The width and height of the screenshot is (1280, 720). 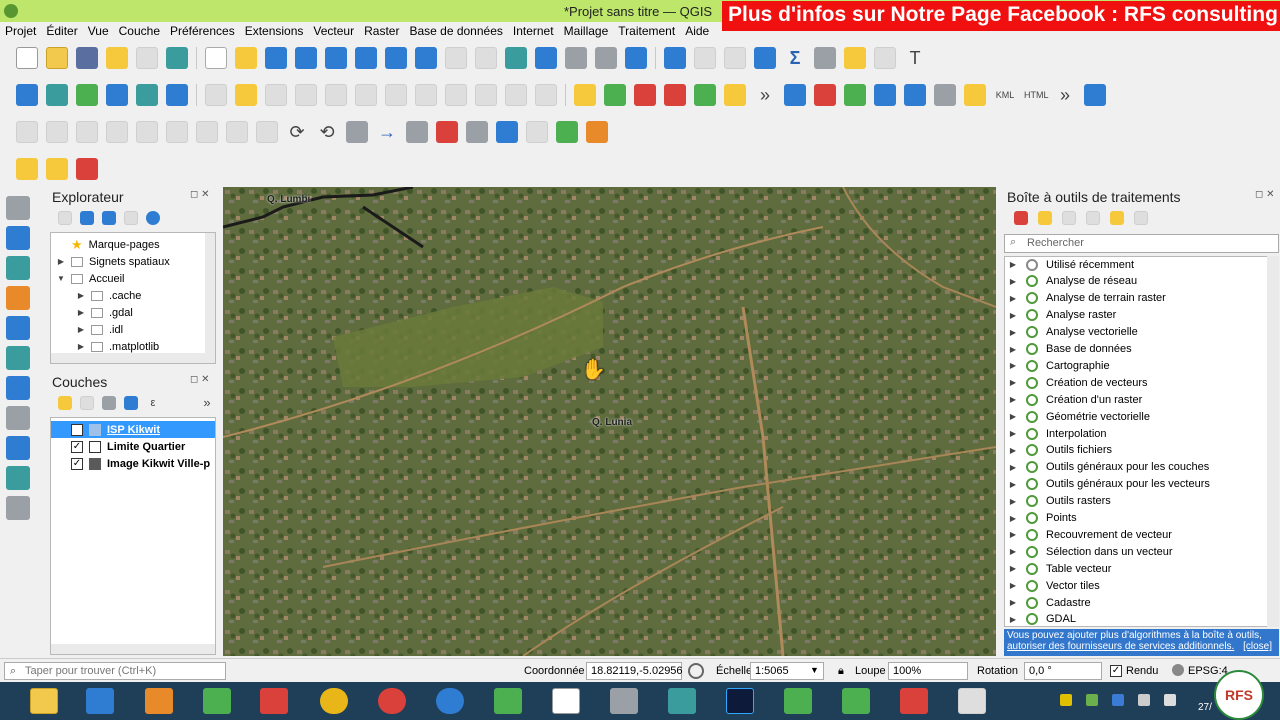 I want to click on add-feature-icon, so click(x=306, y=95).